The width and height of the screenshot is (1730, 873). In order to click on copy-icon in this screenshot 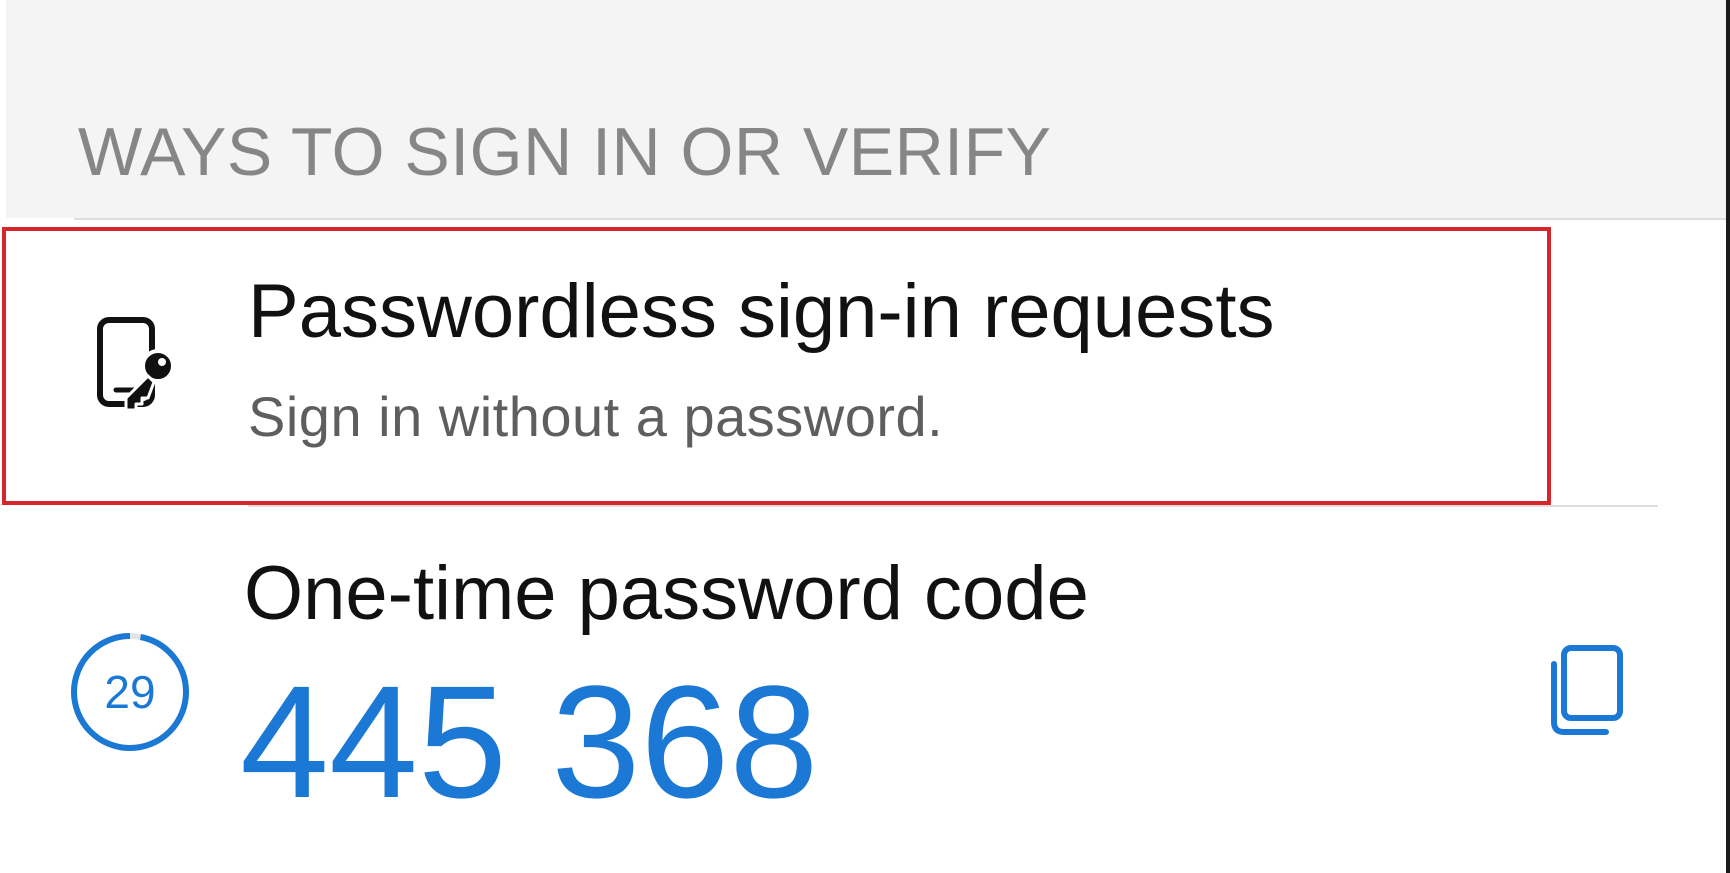, I will do `click(1586, 691)`.